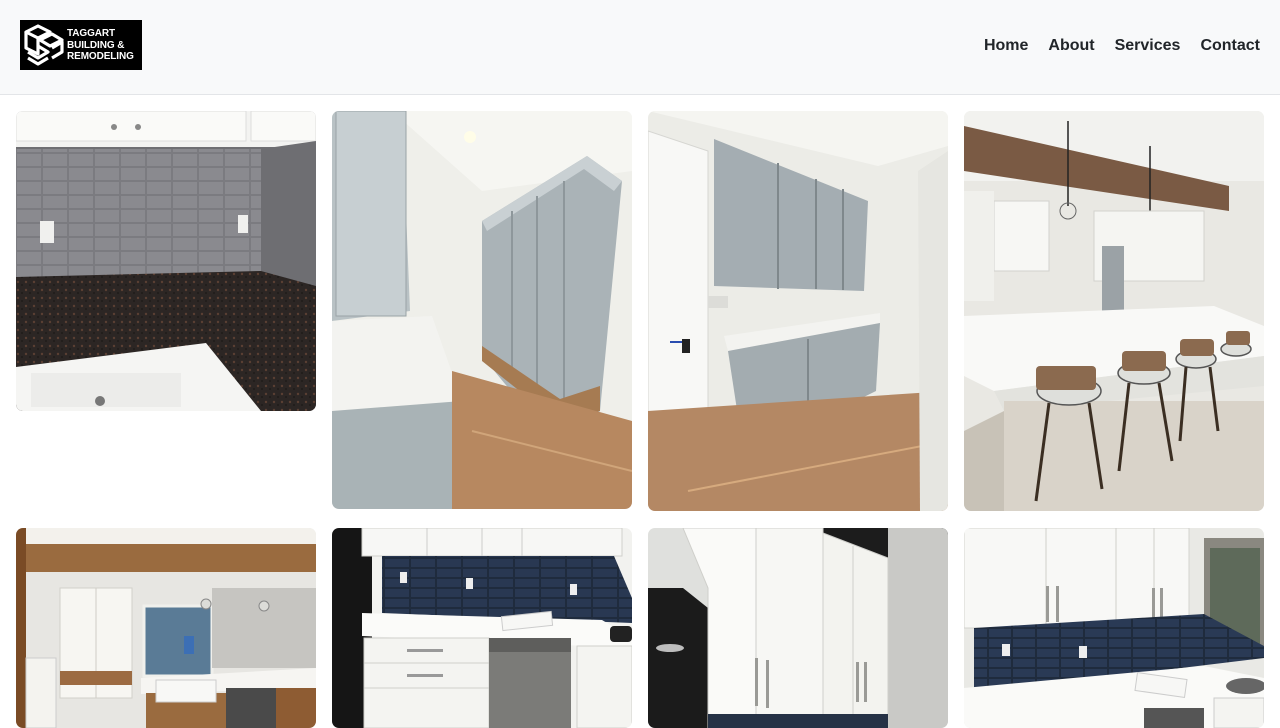 The height and width of the screenshot is (728, 1280). What do you see at coordinates (1114, 628) in the screenshot?
I see `white-cabinets-navy-tile-photo` at bounding box center [1114, 628].